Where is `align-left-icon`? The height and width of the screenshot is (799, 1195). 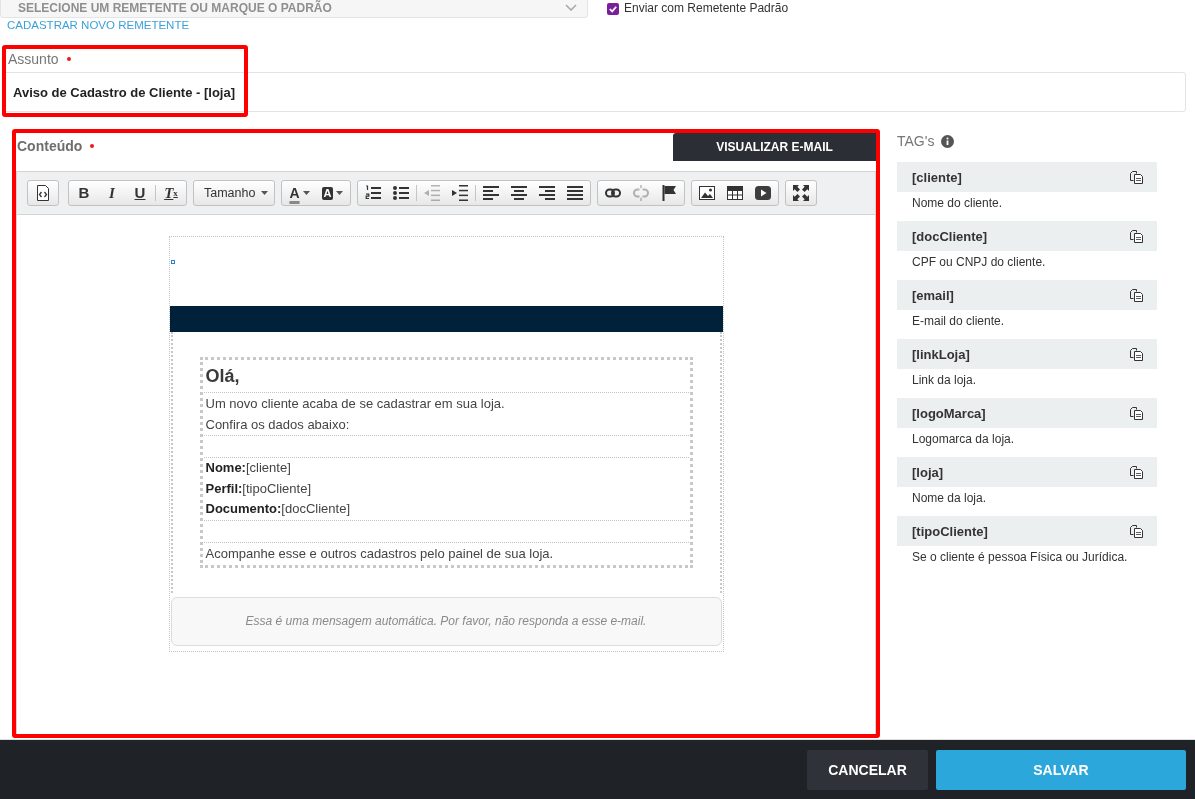
align-left-icon is located at coordinates (491, 193).